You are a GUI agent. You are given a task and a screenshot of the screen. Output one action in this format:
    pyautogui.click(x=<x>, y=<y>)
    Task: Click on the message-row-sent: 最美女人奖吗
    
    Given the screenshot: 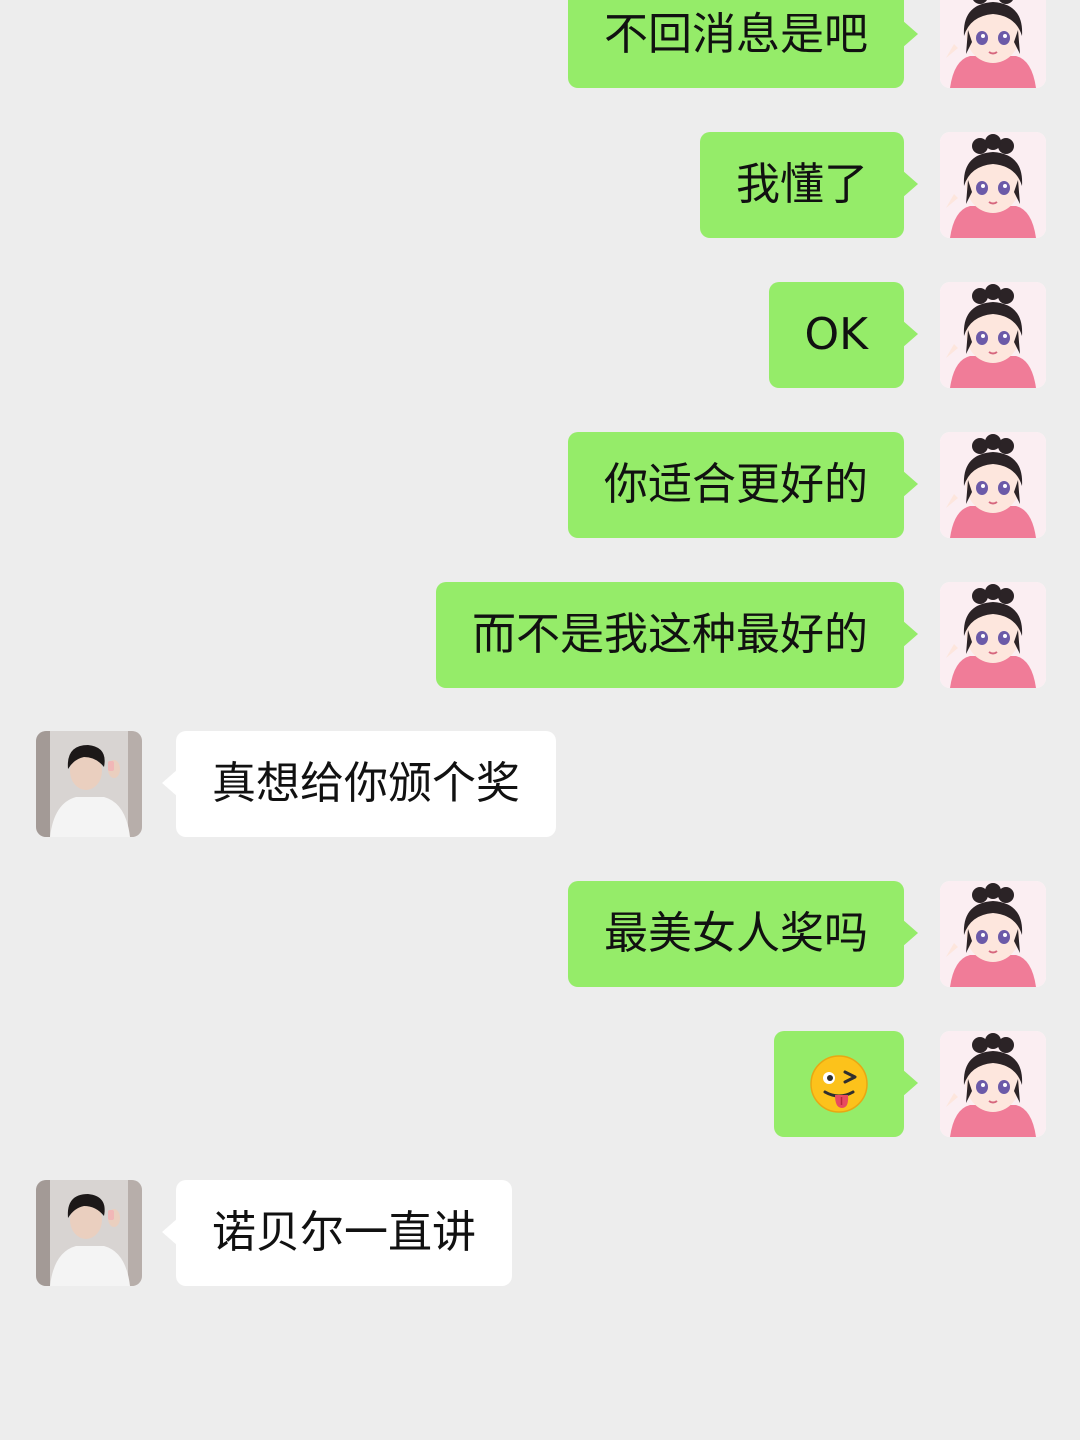 What is the action you would take?
    pyautogui.click(x=540, y=934)
    